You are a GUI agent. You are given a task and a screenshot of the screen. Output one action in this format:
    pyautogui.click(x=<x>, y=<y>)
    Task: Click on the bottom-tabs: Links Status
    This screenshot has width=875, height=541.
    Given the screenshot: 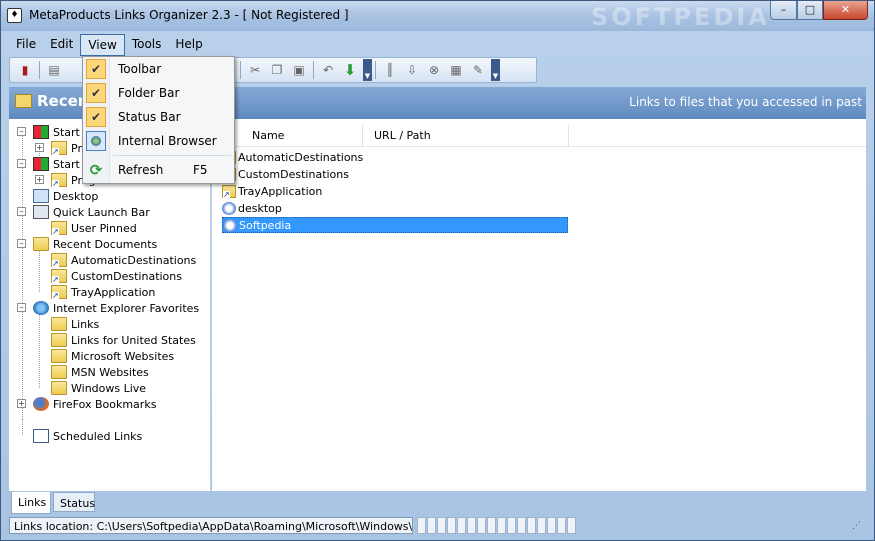 What is the action you would take?
    pyautogui.click(x=437, y=503)
    